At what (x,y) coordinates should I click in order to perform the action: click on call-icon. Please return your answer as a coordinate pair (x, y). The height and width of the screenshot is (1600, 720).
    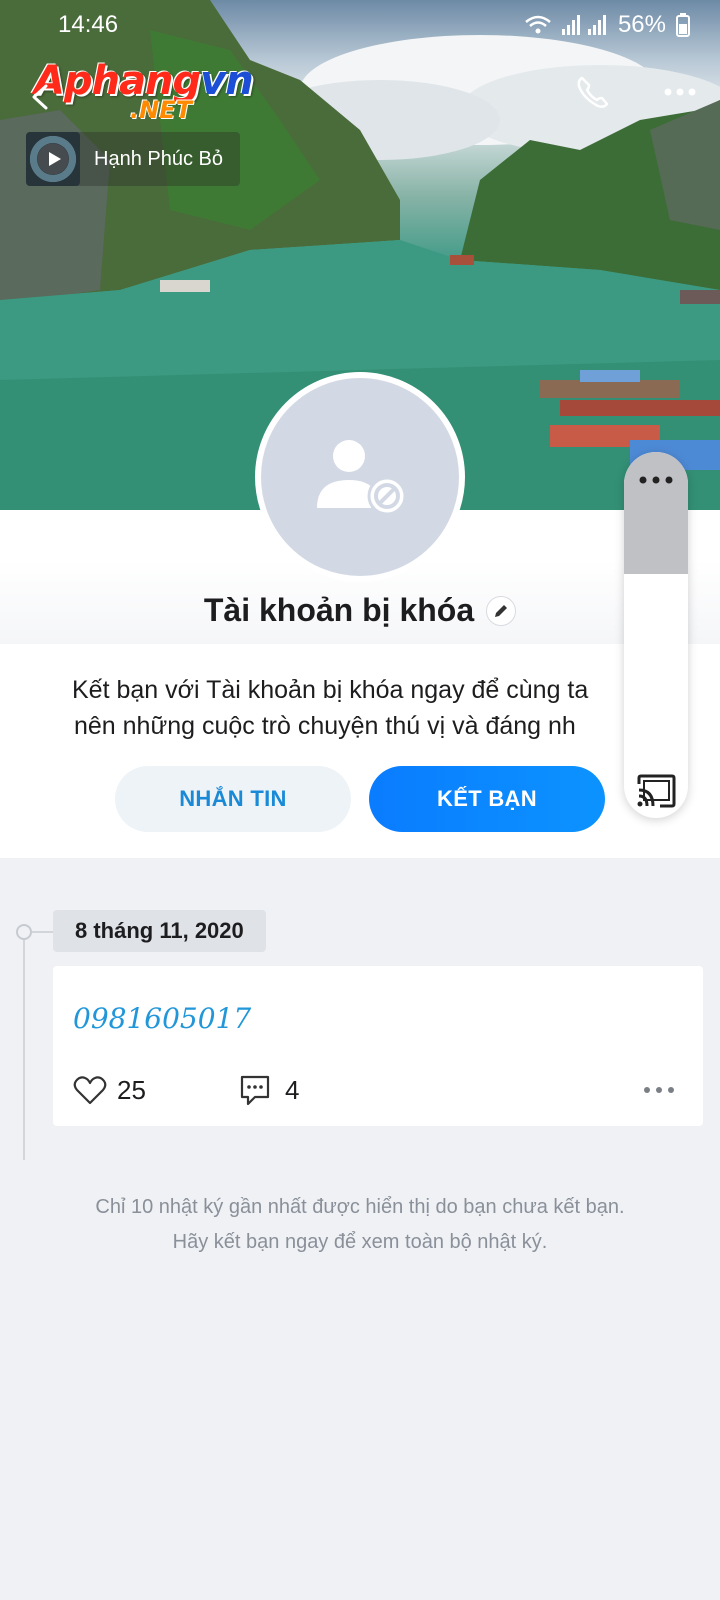
    Looking at the image, I should click on (593, 93).